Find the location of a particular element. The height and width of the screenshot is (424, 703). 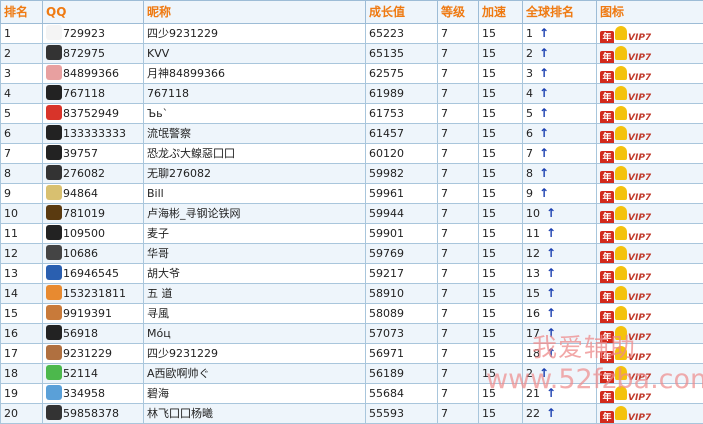

qq-number: 9231229 is located at coordinates (87, 353).